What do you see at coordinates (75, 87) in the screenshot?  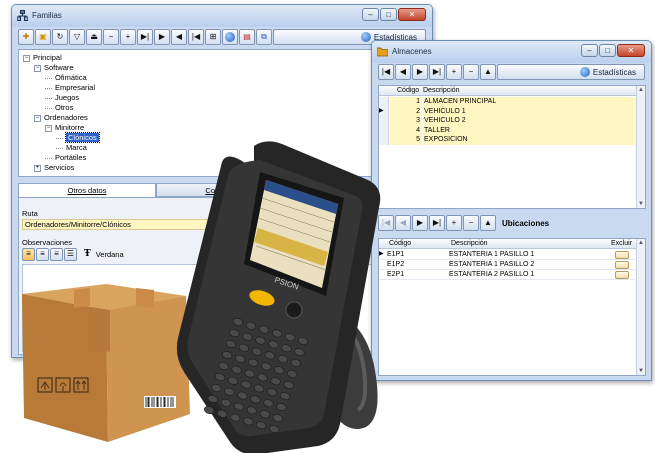 I see `tree-node-label: Empresarial` at bounding box center [75, 87].